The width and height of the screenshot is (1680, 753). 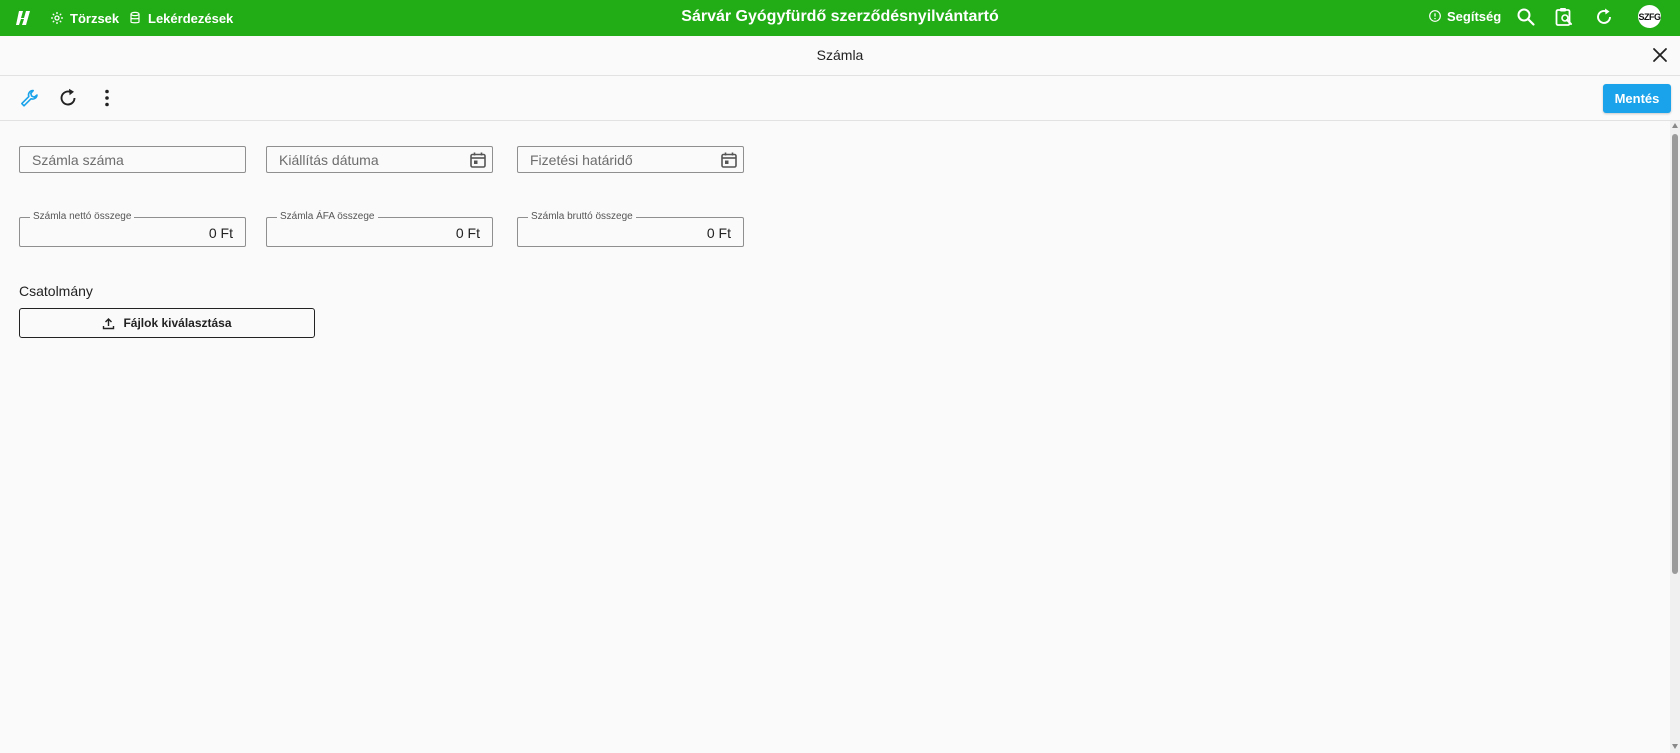 What do you see at coordinates (29, 98) in the screenshot?
I see `wrench-icon` at bounding box center [29, 98].